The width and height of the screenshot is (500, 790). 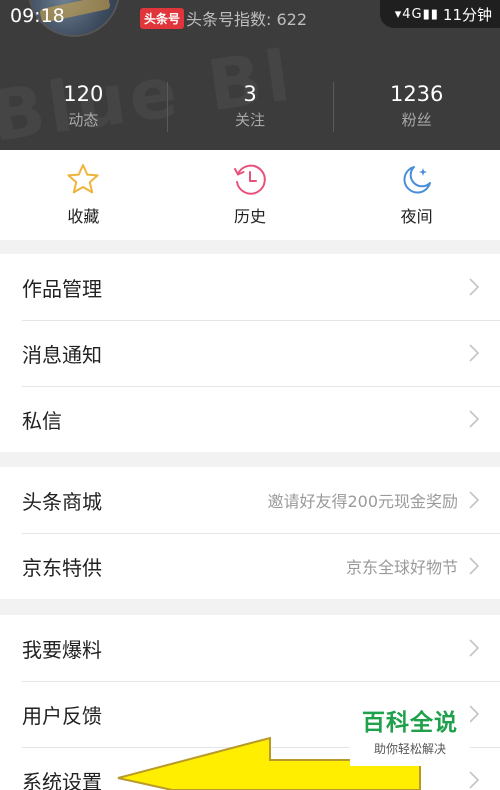 I want to click on moon-icon, so click(x=417, y=180).